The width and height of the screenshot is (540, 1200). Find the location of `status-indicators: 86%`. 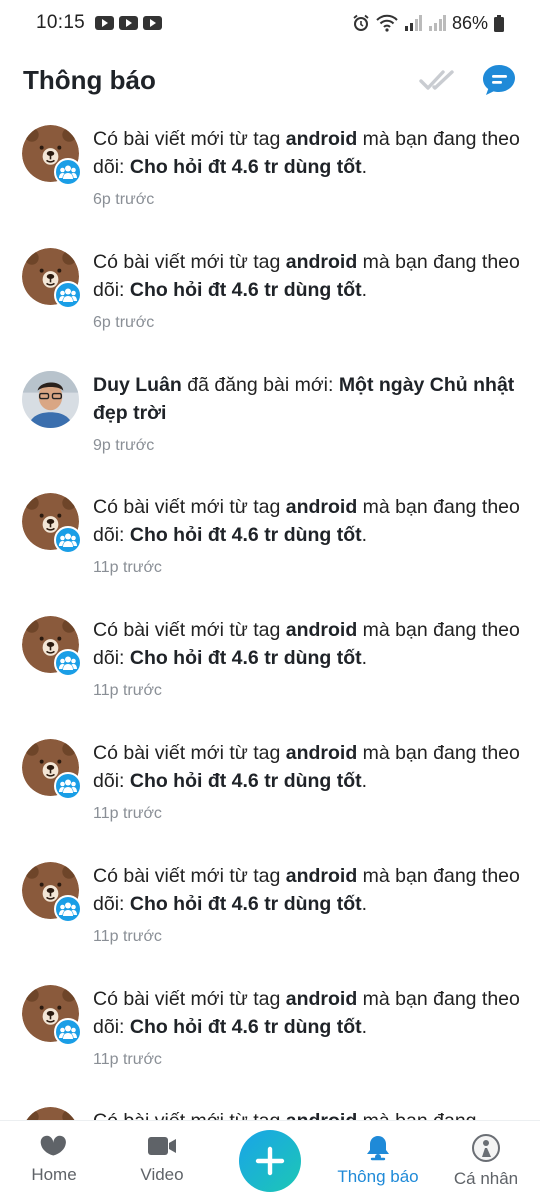

status-indicators: 86% is located at coordinates (428, 23).